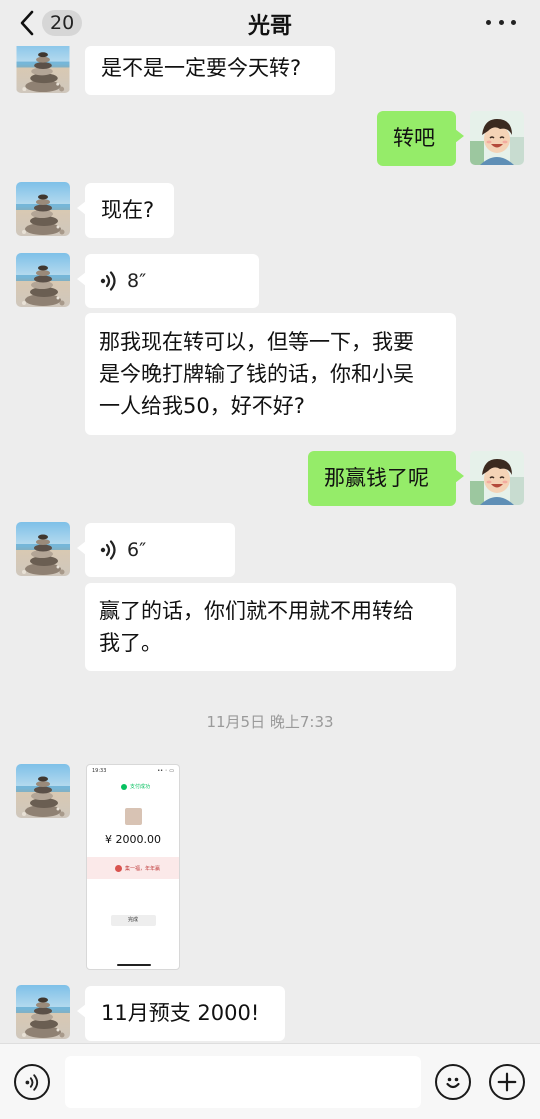 The height and width of the screenshot is (1119, 540). I want to click on screenshot-status-row: 支付成功, so click(150, 786).